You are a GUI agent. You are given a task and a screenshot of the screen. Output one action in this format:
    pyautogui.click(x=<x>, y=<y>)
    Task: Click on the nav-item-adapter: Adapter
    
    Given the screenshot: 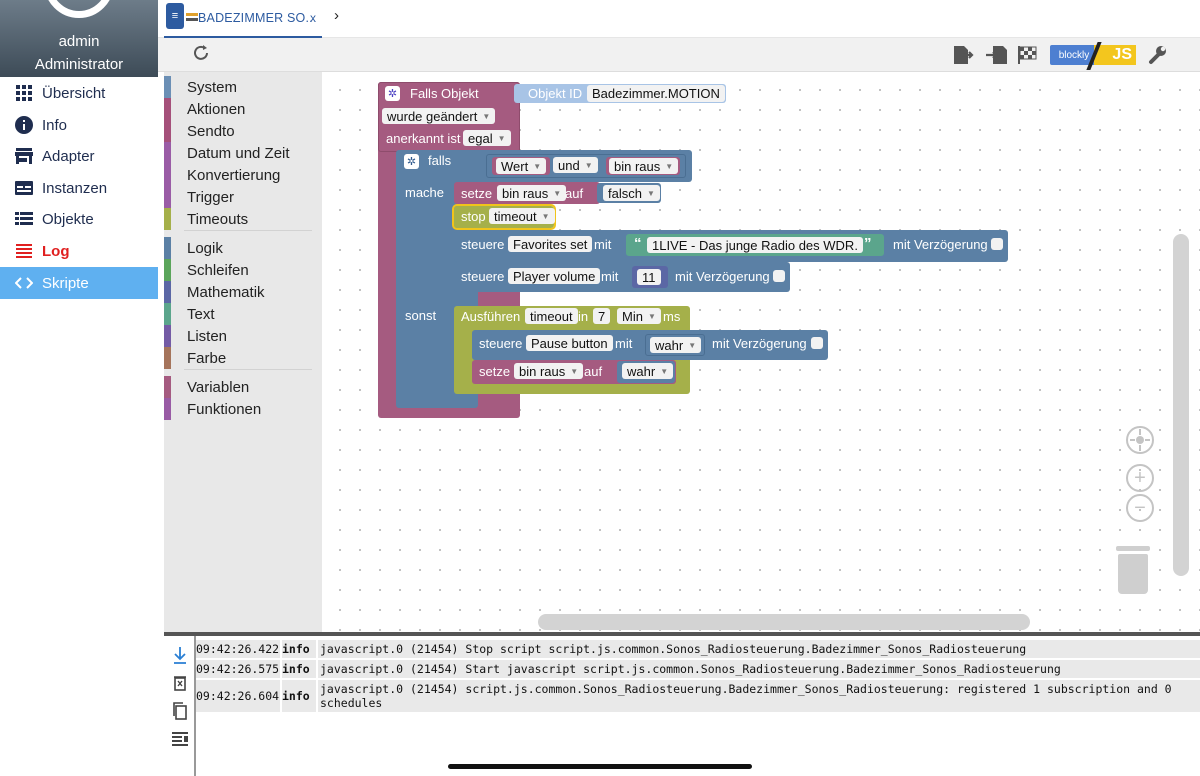 What is the action you would take?
    pyautogui.click(x=79, y=156)
    